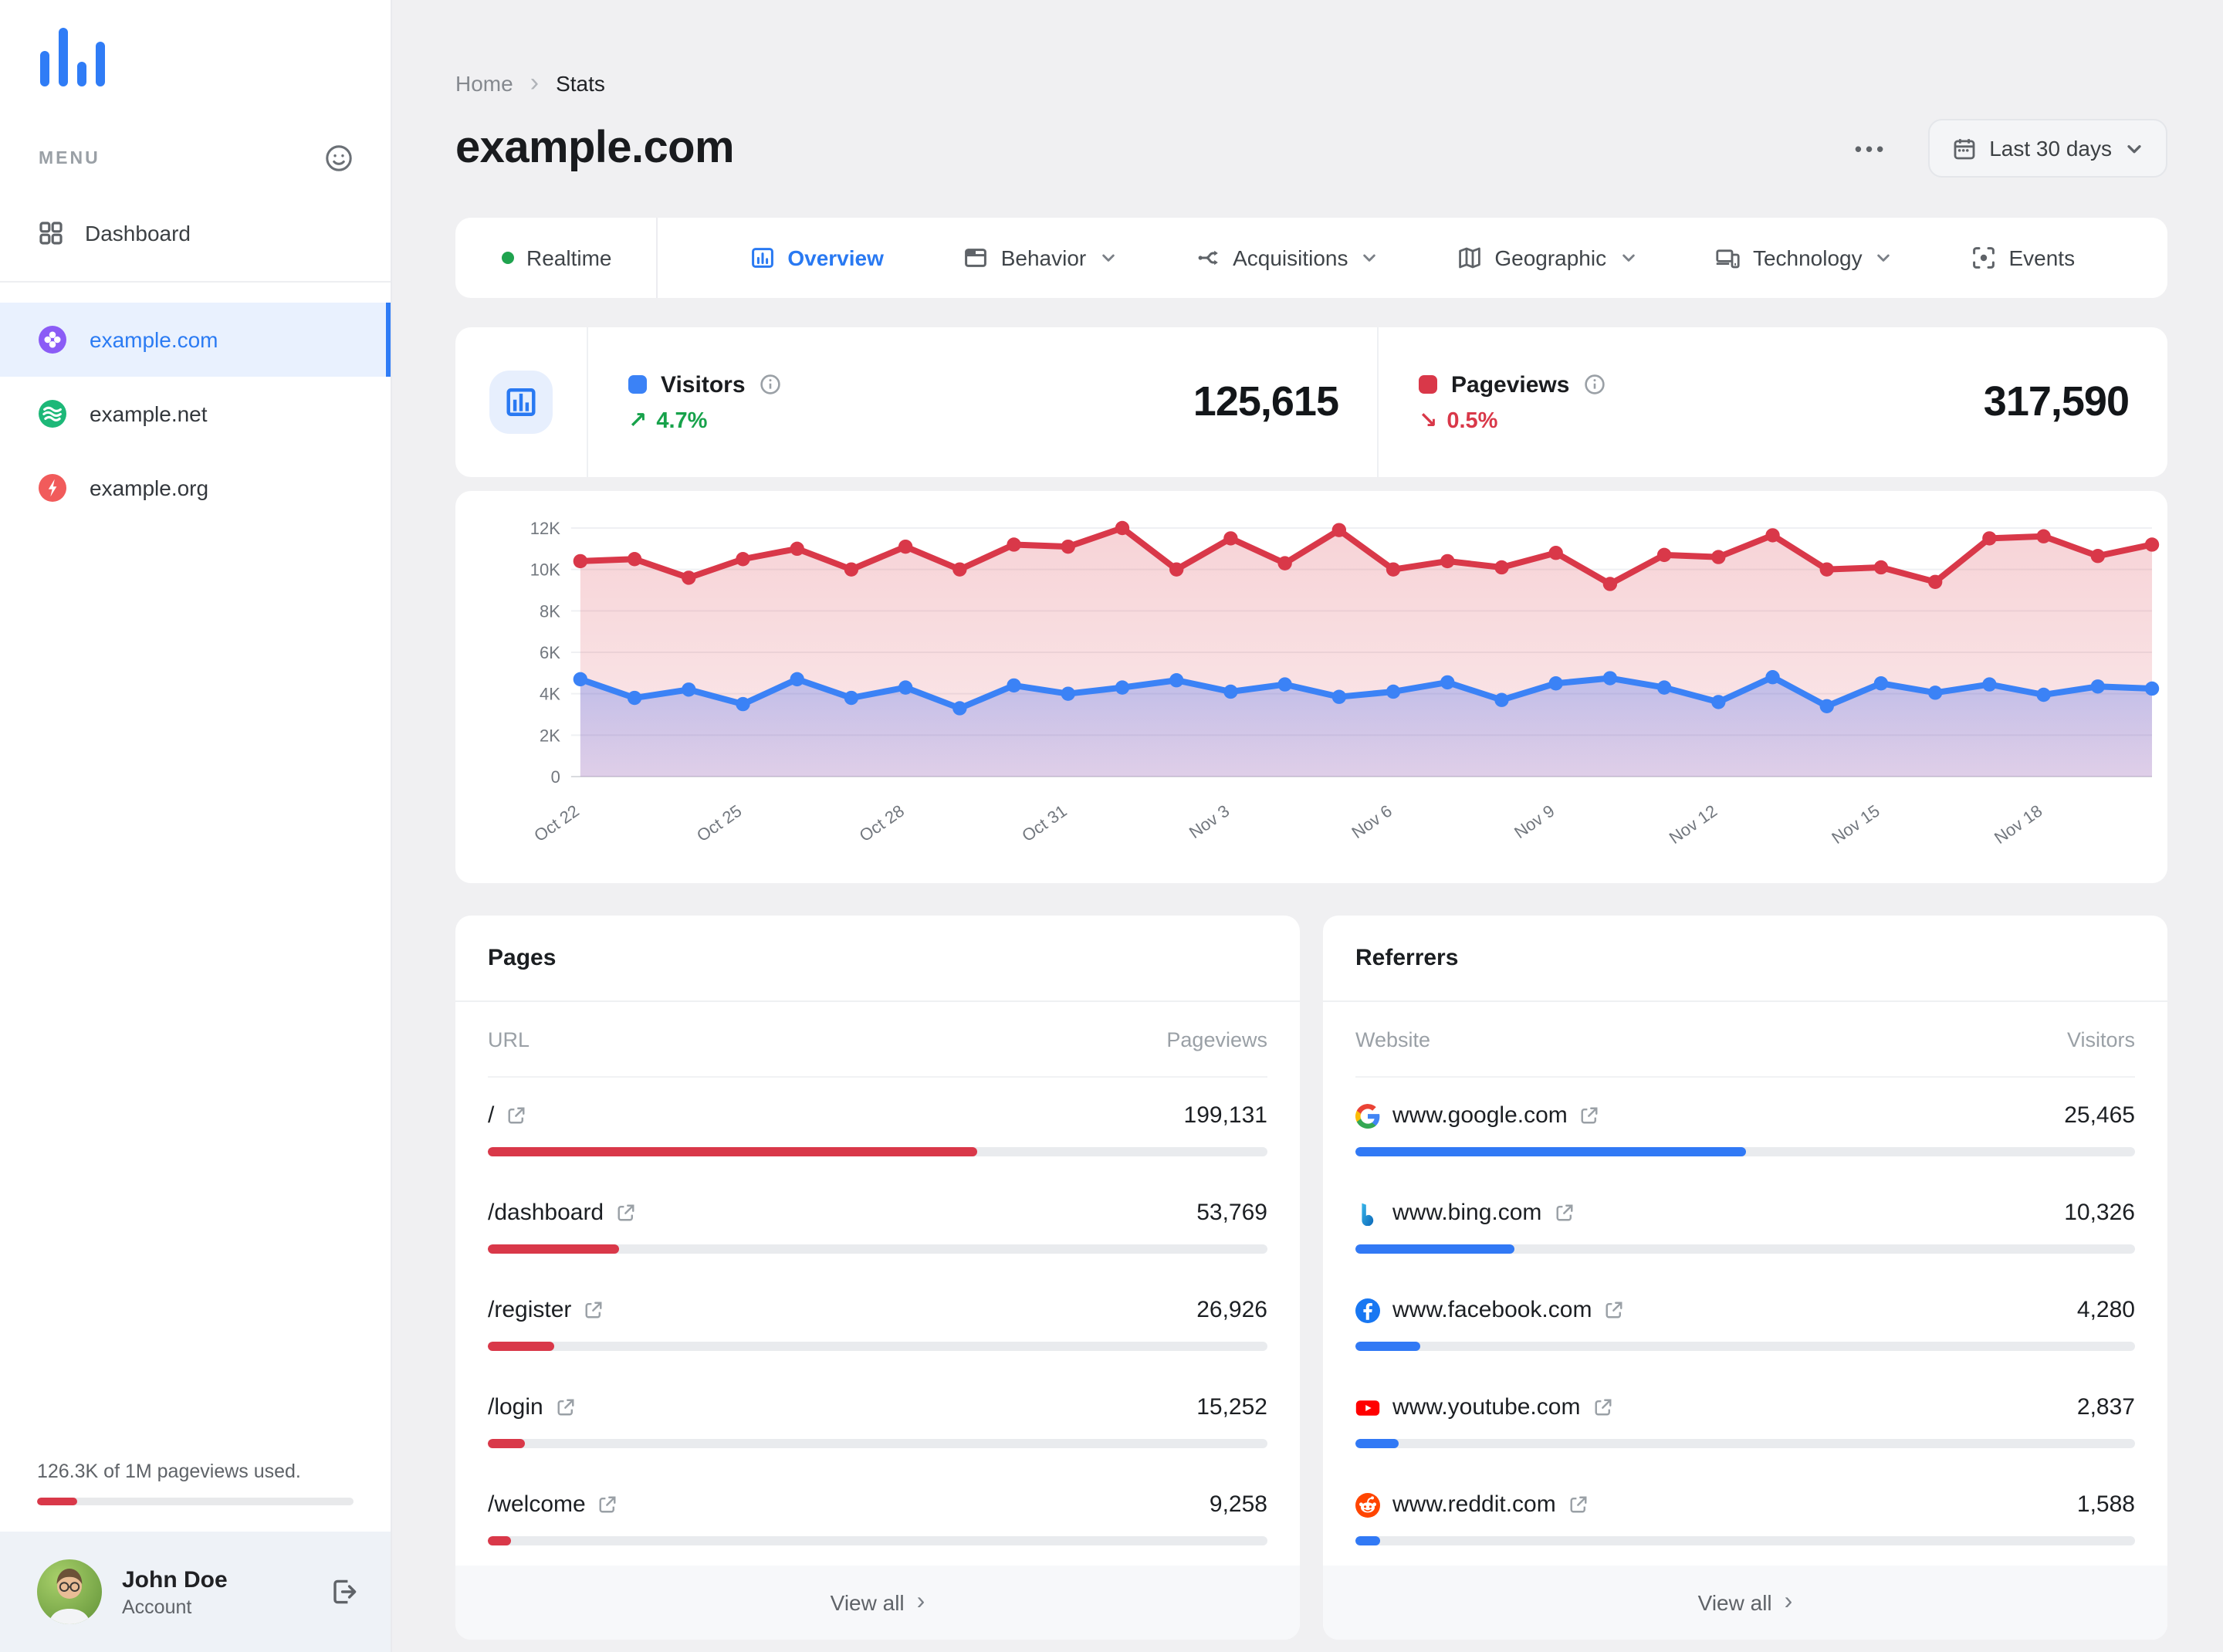 This screenshot has width=2223, height=1652. Describe the element at coordinates (1745, 959) in the screenshot. I see `referrers-card-title: Referrers` at that location.